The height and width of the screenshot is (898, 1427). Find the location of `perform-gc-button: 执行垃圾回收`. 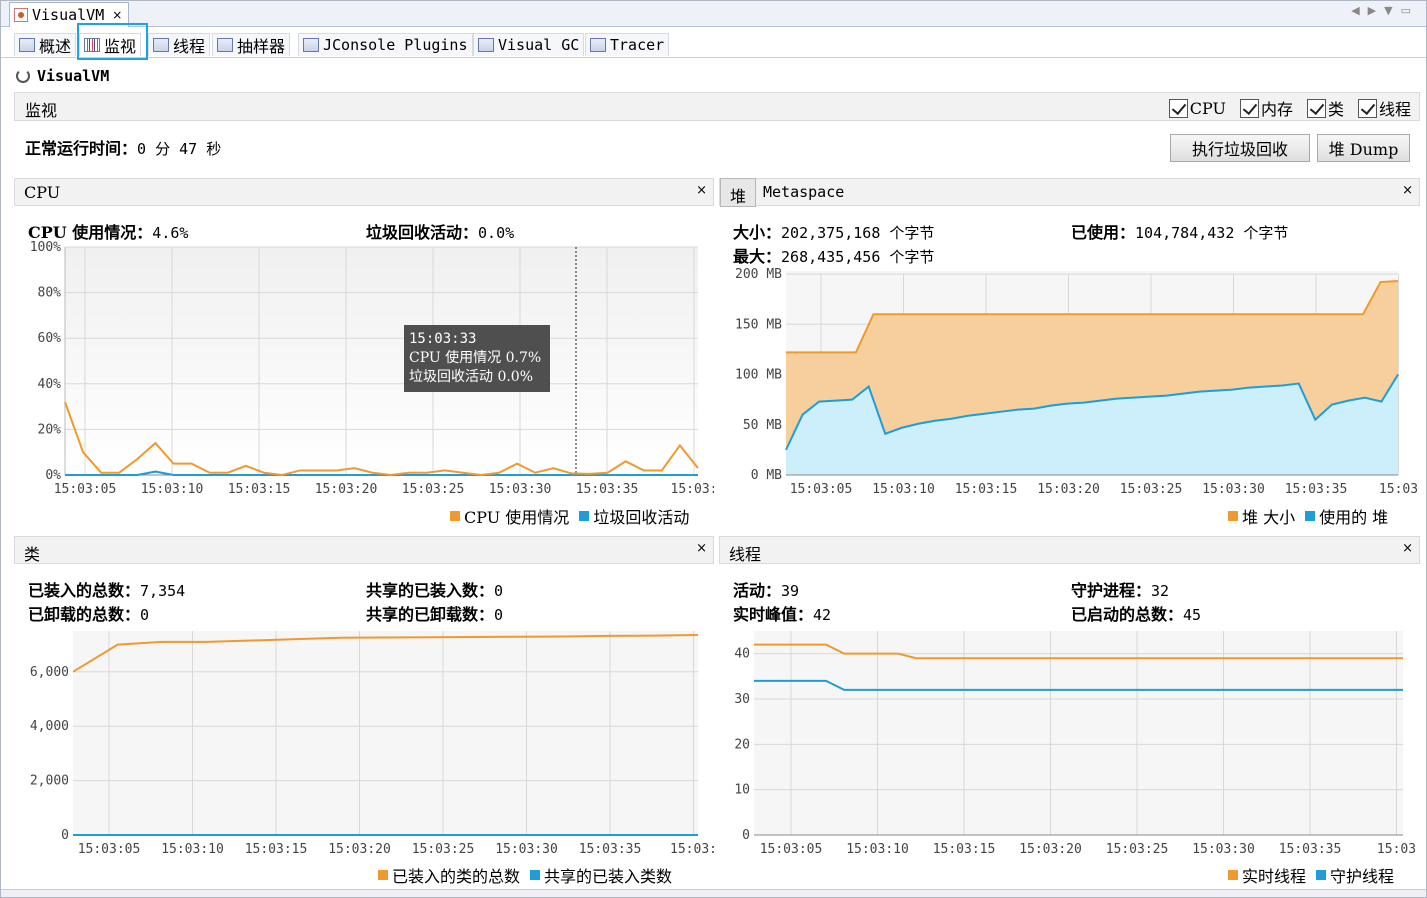

perform-gc-button: 执行垃圾回收 is located at coordinates (1240, 148).